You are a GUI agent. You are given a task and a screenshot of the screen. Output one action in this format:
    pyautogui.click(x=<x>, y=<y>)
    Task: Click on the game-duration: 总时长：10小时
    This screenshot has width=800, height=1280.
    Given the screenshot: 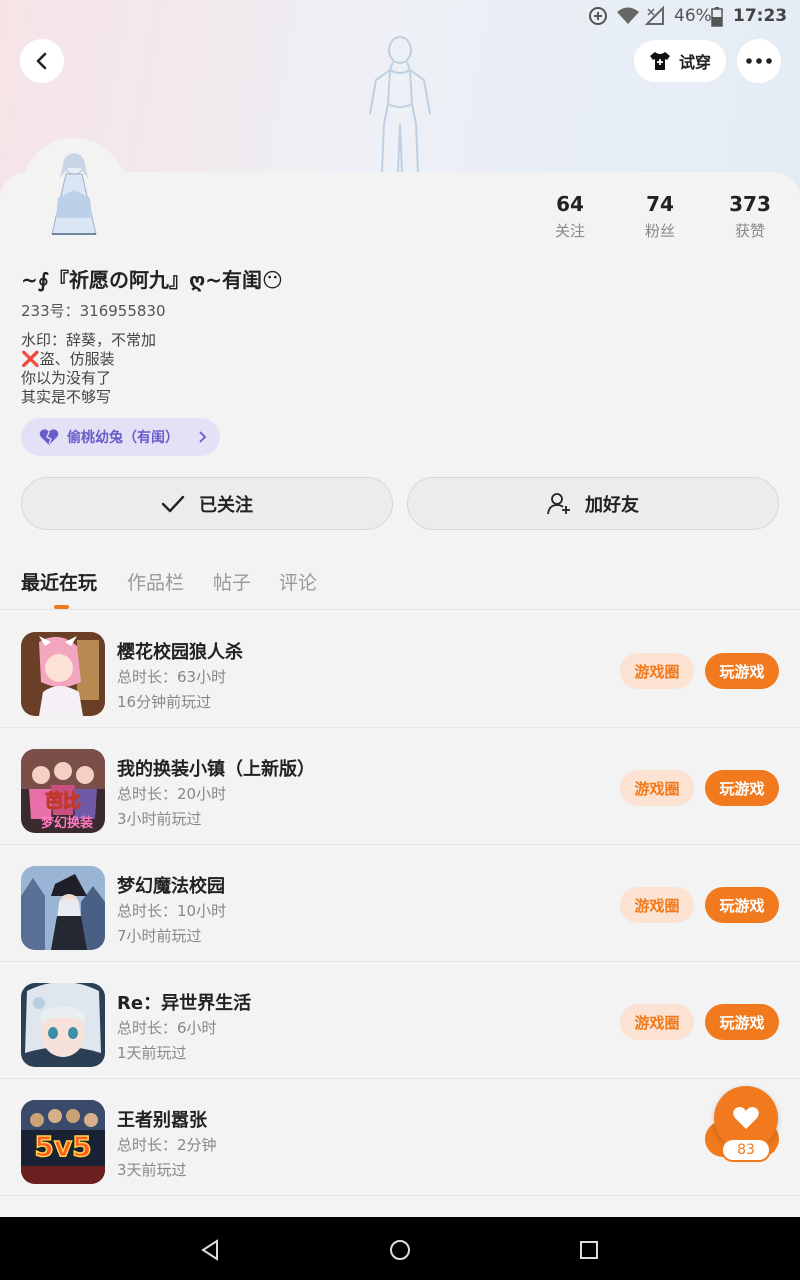 What is the action you would take?
    pyautogui.click(x=172, y=911)
    